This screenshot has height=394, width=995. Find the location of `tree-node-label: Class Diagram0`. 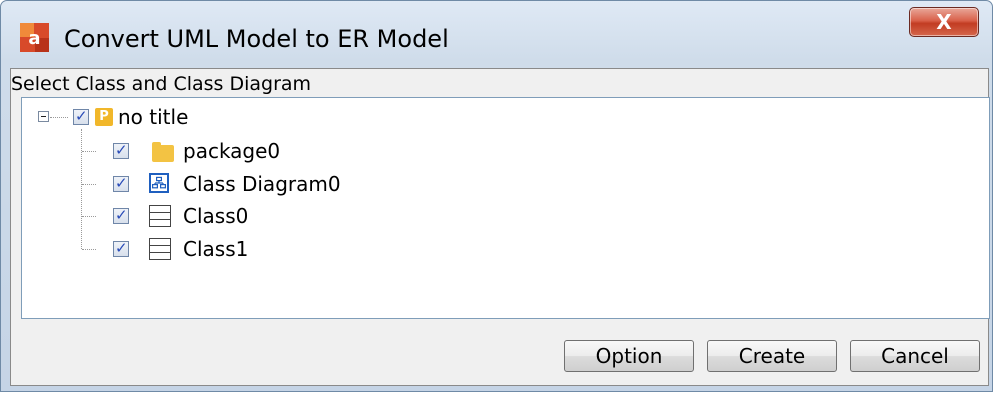

tree-node-label: Class Diagram0 is located at coordinates (262, 184).